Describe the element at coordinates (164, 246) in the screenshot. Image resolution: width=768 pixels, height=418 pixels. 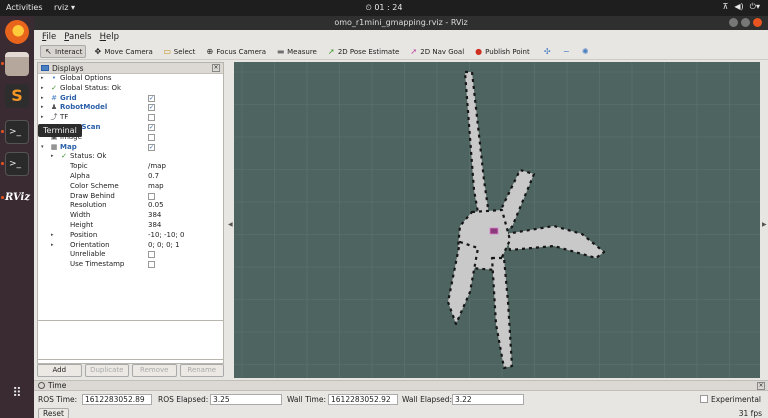
I see `property-value: 0; 0; 0; 1` at that location.